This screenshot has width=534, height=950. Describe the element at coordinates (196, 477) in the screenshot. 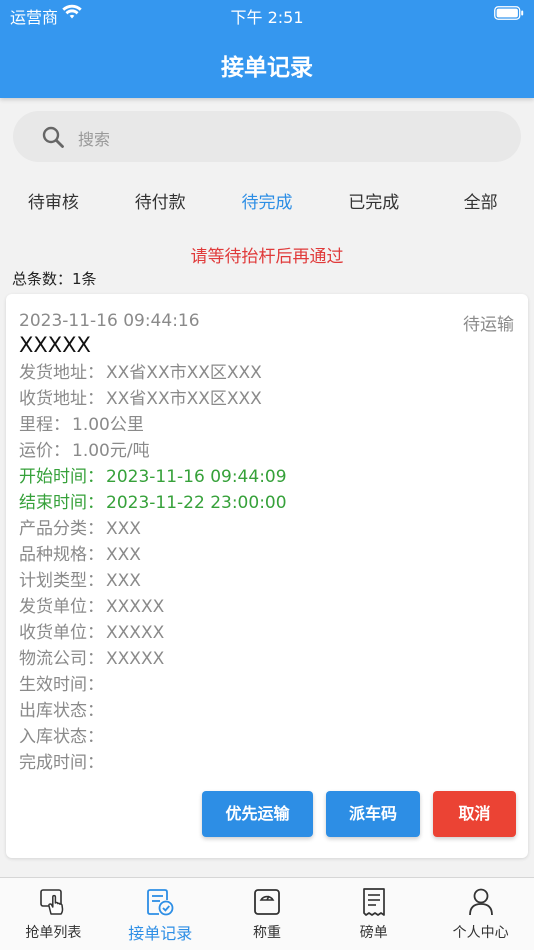

I see `field-value: 2023-11-16 09:44:09` at that location.